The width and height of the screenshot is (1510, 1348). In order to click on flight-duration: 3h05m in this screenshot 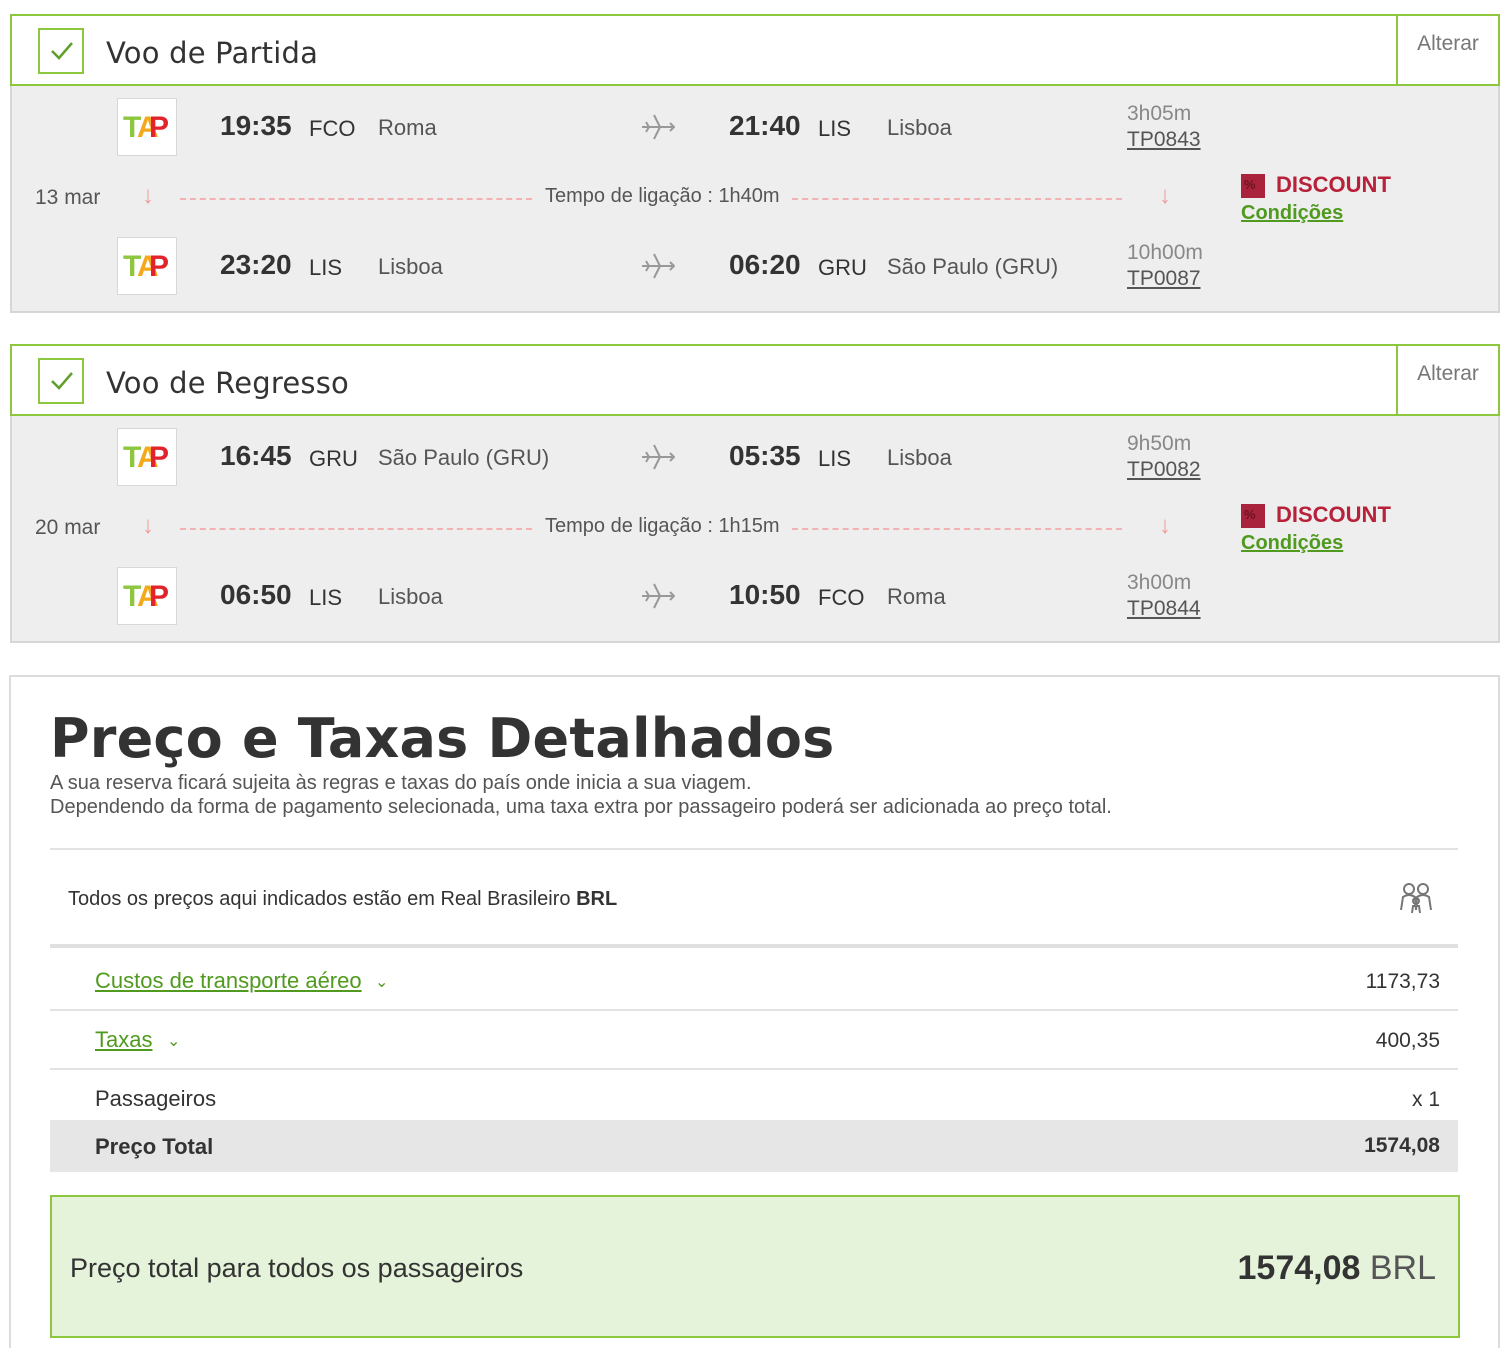, I will do `click(1159, 113)`.